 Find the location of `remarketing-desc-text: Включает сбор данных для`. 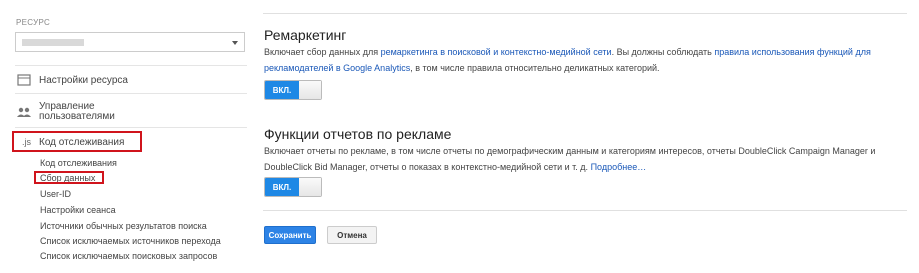

remarketing-desc-text: Включает сбор данных для is located at coordinates (322, 52).